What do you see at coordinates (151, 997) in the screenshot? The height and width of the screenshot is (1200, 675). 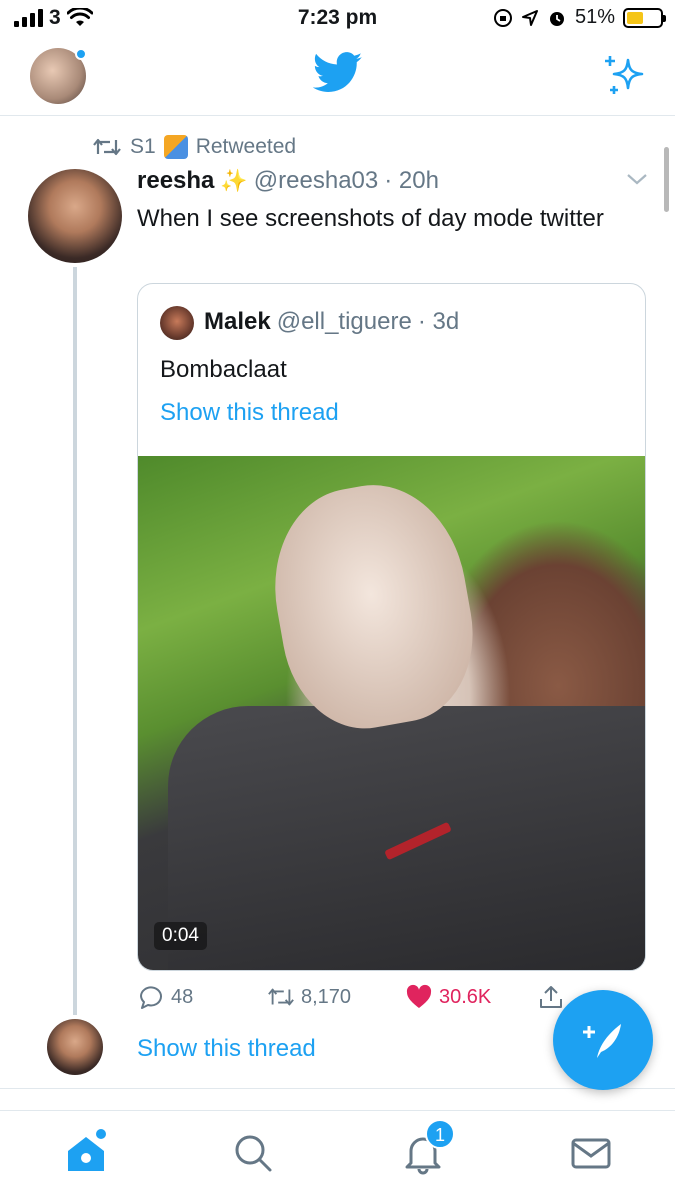 I see `reply-icon` at bounding box center [151, 997].